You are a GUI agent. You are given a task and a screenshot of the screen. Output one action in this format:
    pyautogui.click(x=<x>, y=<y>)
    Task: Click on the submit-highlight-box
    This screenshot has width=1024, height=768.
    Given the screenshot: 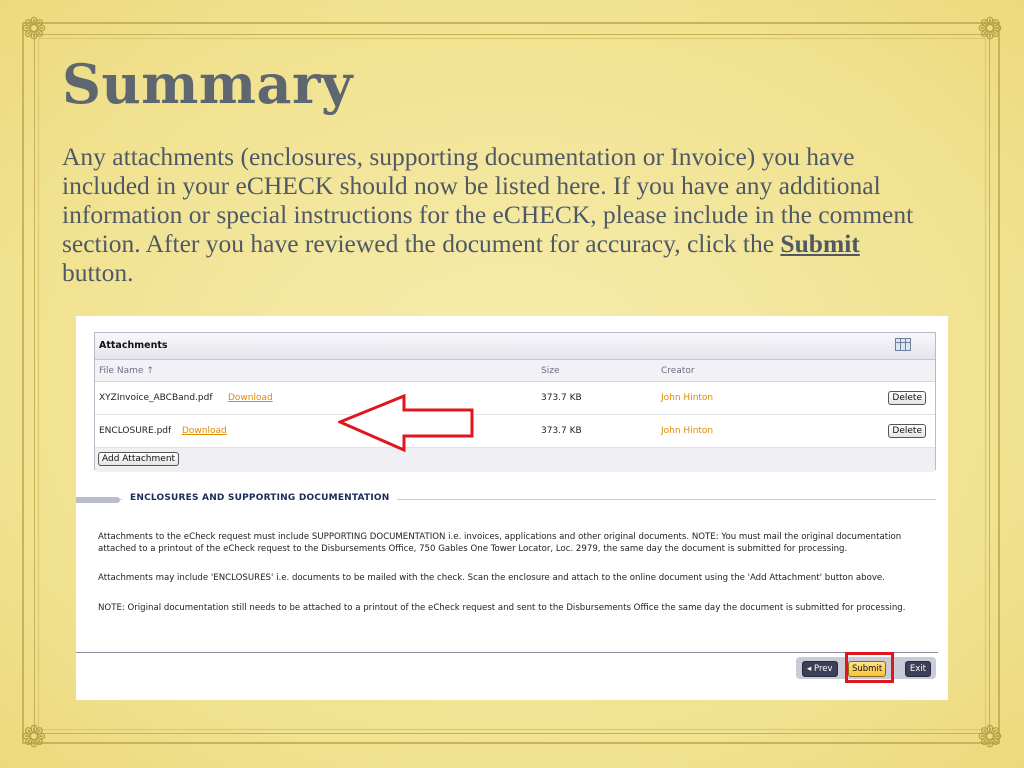 What is the action you would take?
    pyautogui.click(x=869, y=667)
    